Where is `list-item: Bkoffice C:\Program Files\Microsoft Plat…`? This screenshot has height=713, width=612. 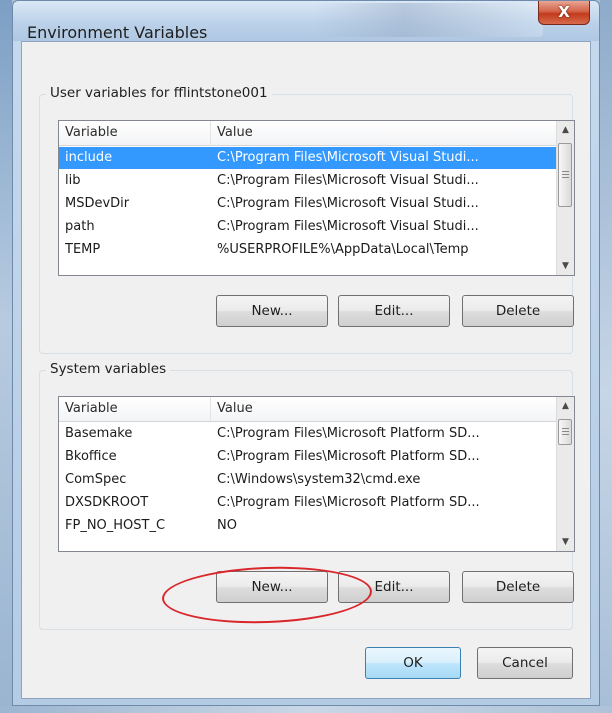
list-item: Bkoffice C:\Program Files\Microsoft Plat… is located at coordinates (315, 457).